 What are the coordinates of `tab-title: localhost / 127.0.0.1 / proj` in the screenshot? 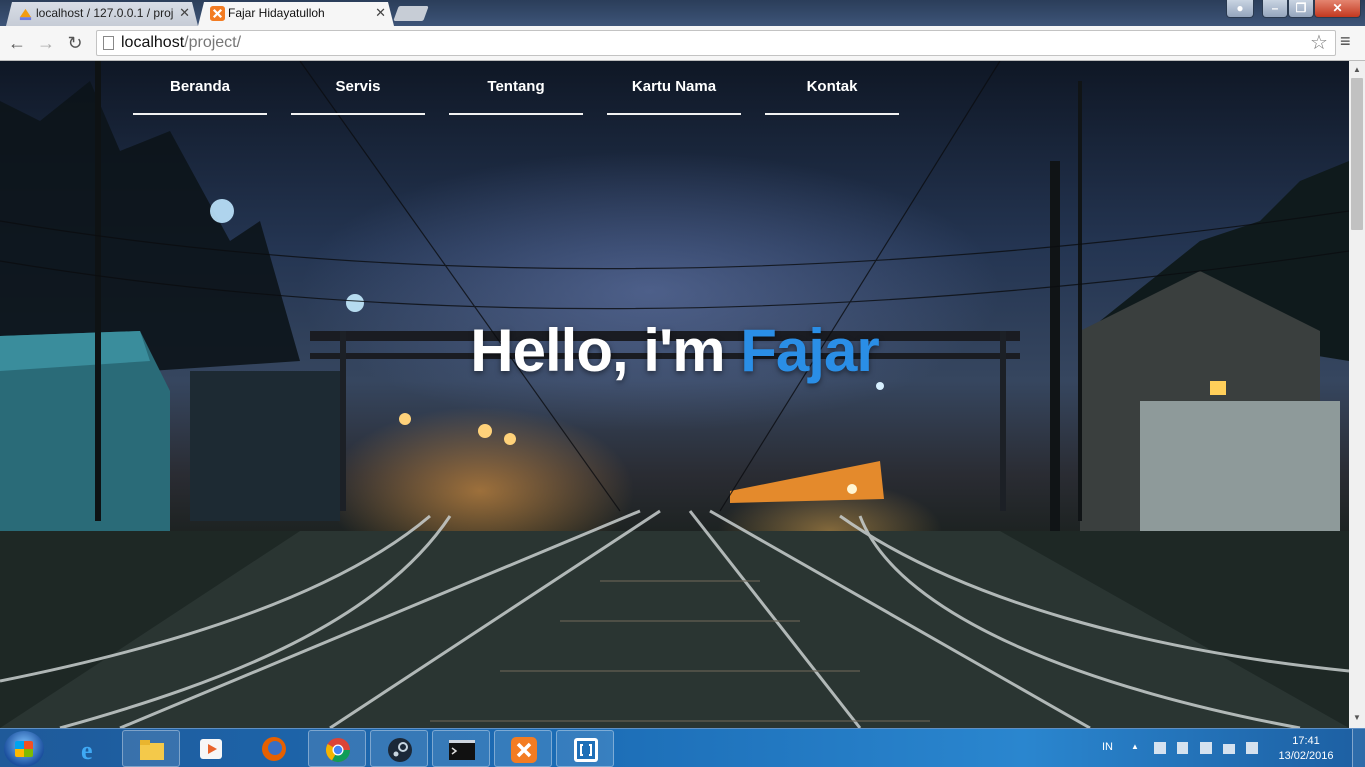 It's located at (105, 13).